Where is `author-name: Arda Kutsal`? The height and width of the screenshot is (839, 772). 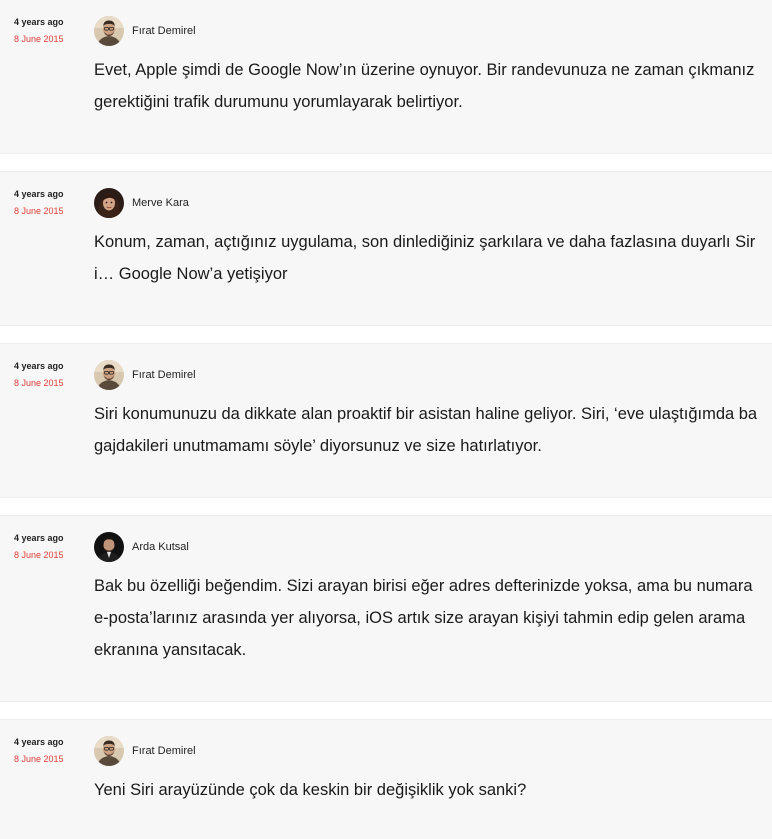
author-name: Arda Kutsal is located at coordinates (160, 547).